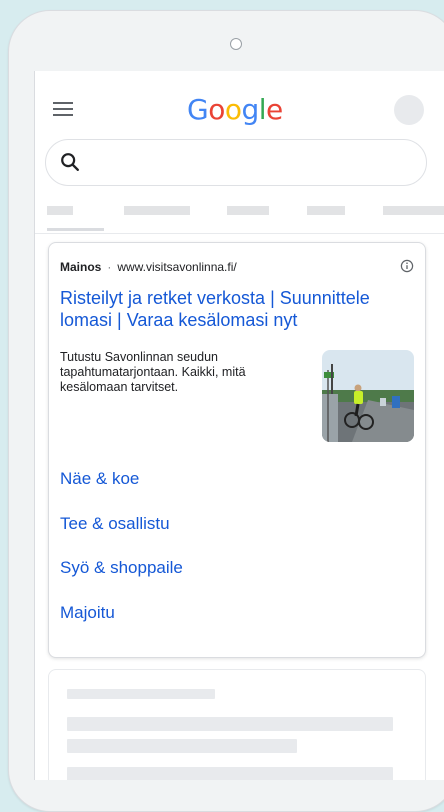 The image size is (444, 812). What do you see at coordinates (407, 266) in the screenshot?
I see `info-icon` at bounding box center [407, 266].